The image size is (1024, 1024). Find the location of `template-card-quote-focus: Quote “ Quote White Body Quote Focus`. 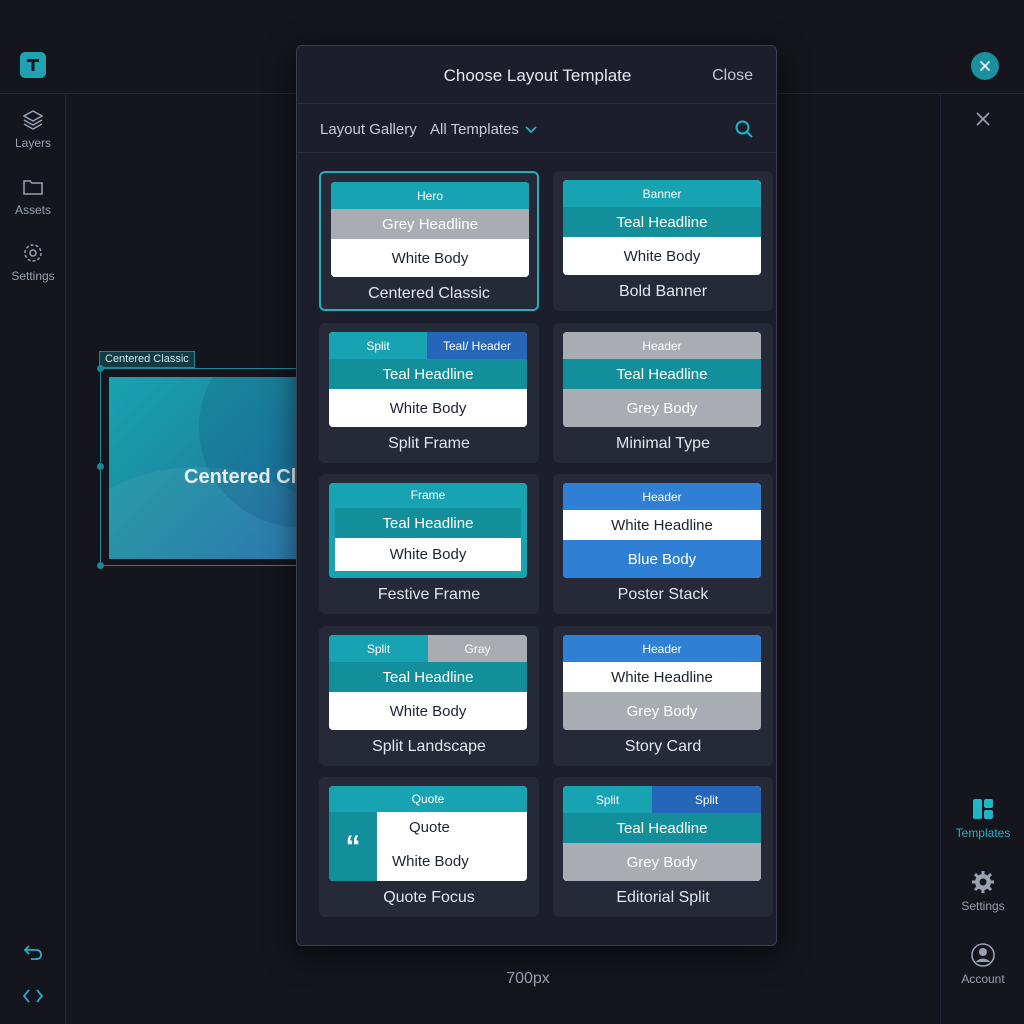

template-card-quote-focus: Quote “ Quote White Body Quote Focus is located at coordinates (429, 847).